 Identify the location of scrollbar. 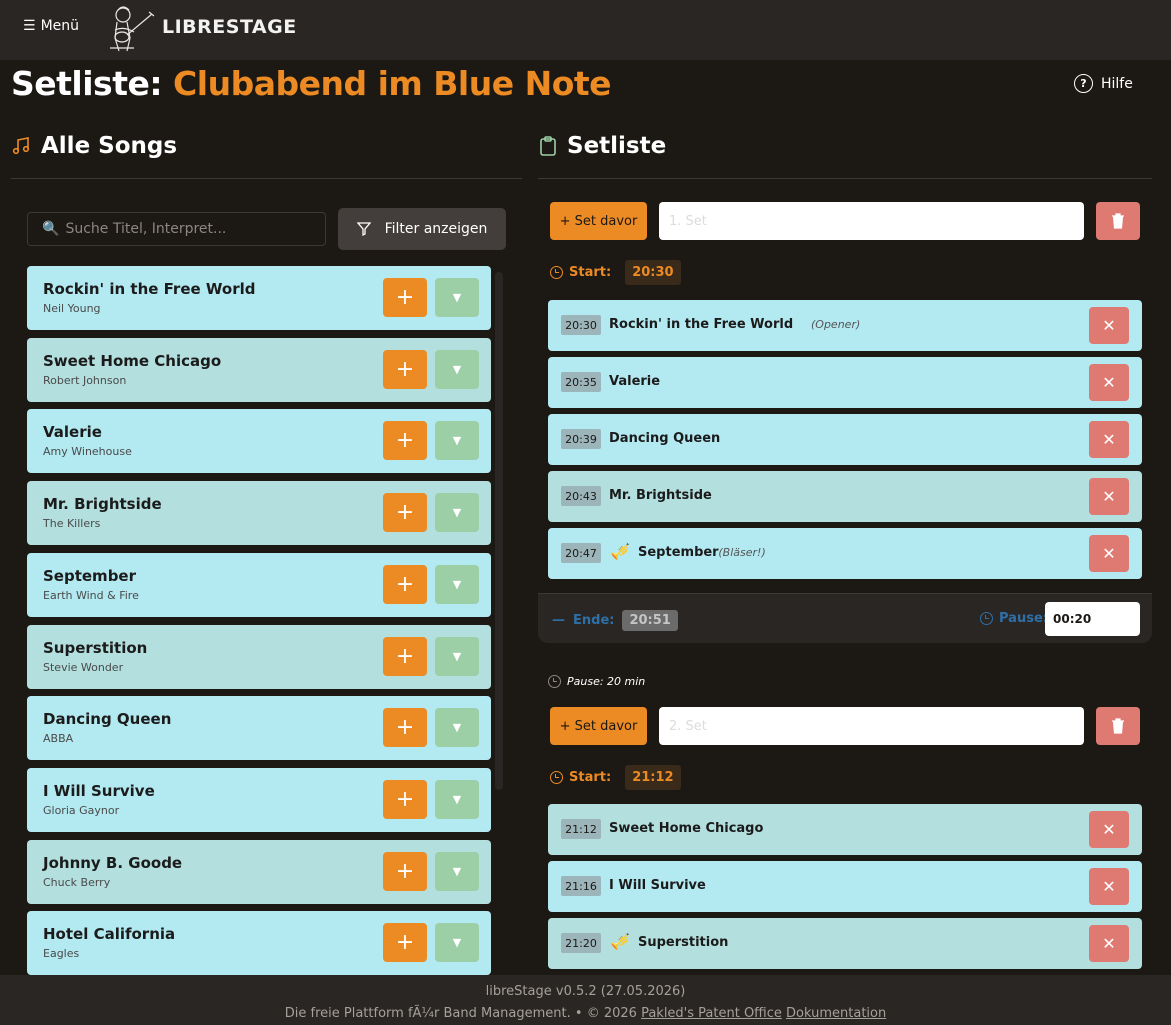
(499, 531).